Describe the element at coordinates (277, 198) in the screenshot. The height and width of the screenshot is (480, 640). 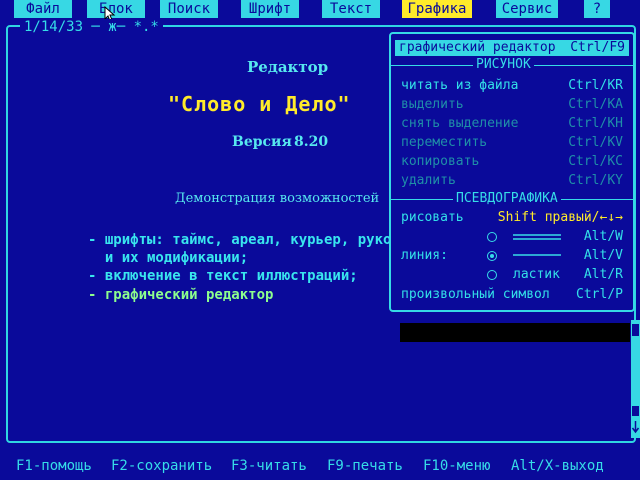
I see `doc-demo-heading: Демонстрация возможностей` at that location.